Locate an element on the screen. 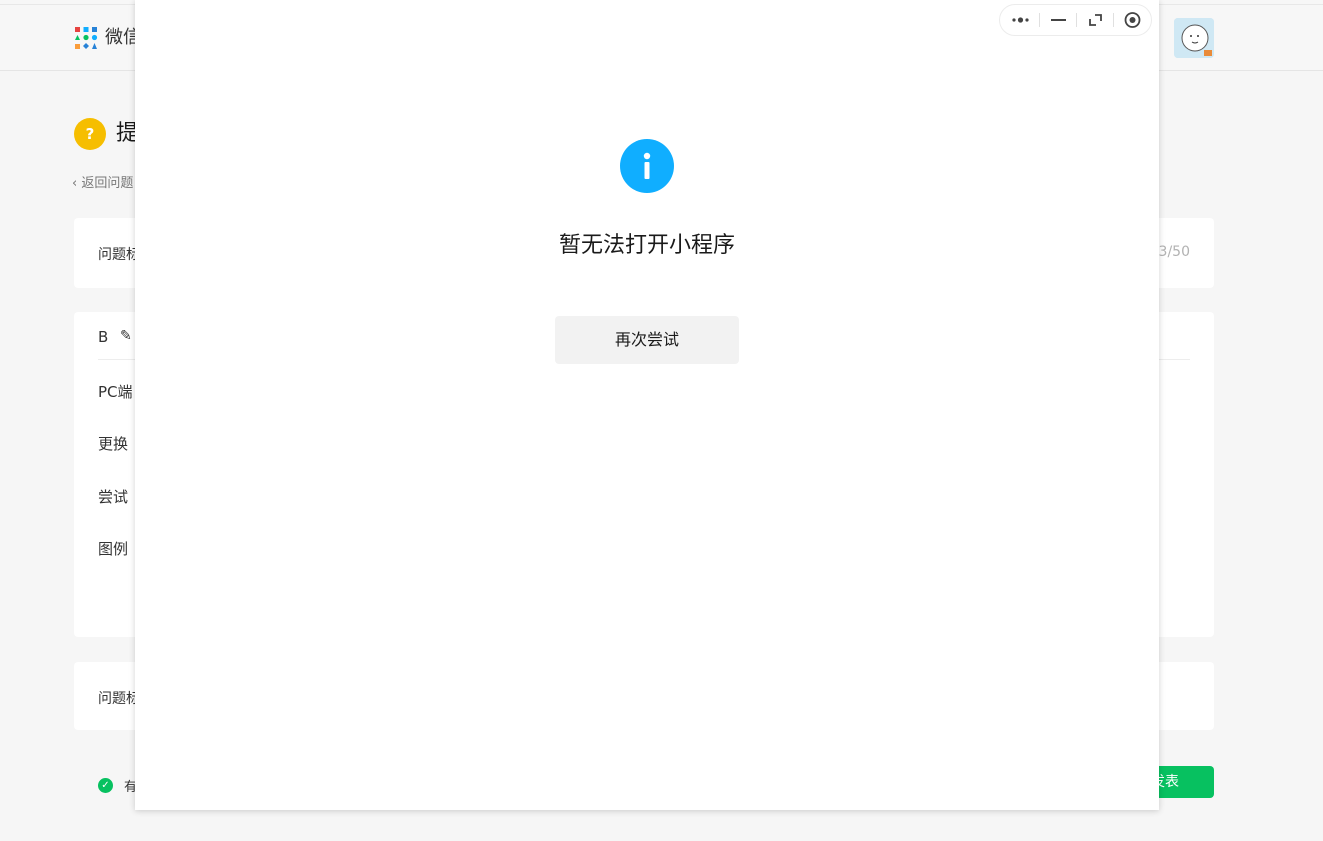  minimize-button is located at coordinates (1058, 20).